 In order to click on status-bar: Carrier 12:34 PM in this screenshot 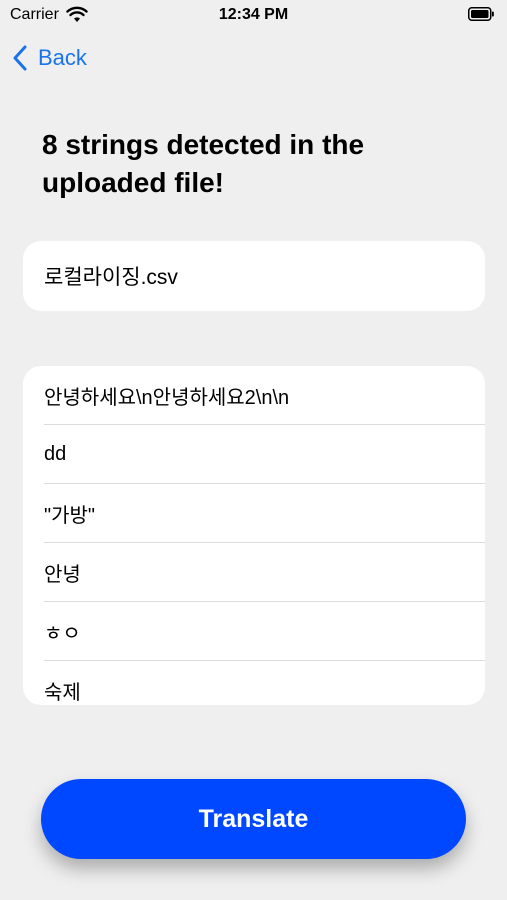, I will do `click(253, 16)`.